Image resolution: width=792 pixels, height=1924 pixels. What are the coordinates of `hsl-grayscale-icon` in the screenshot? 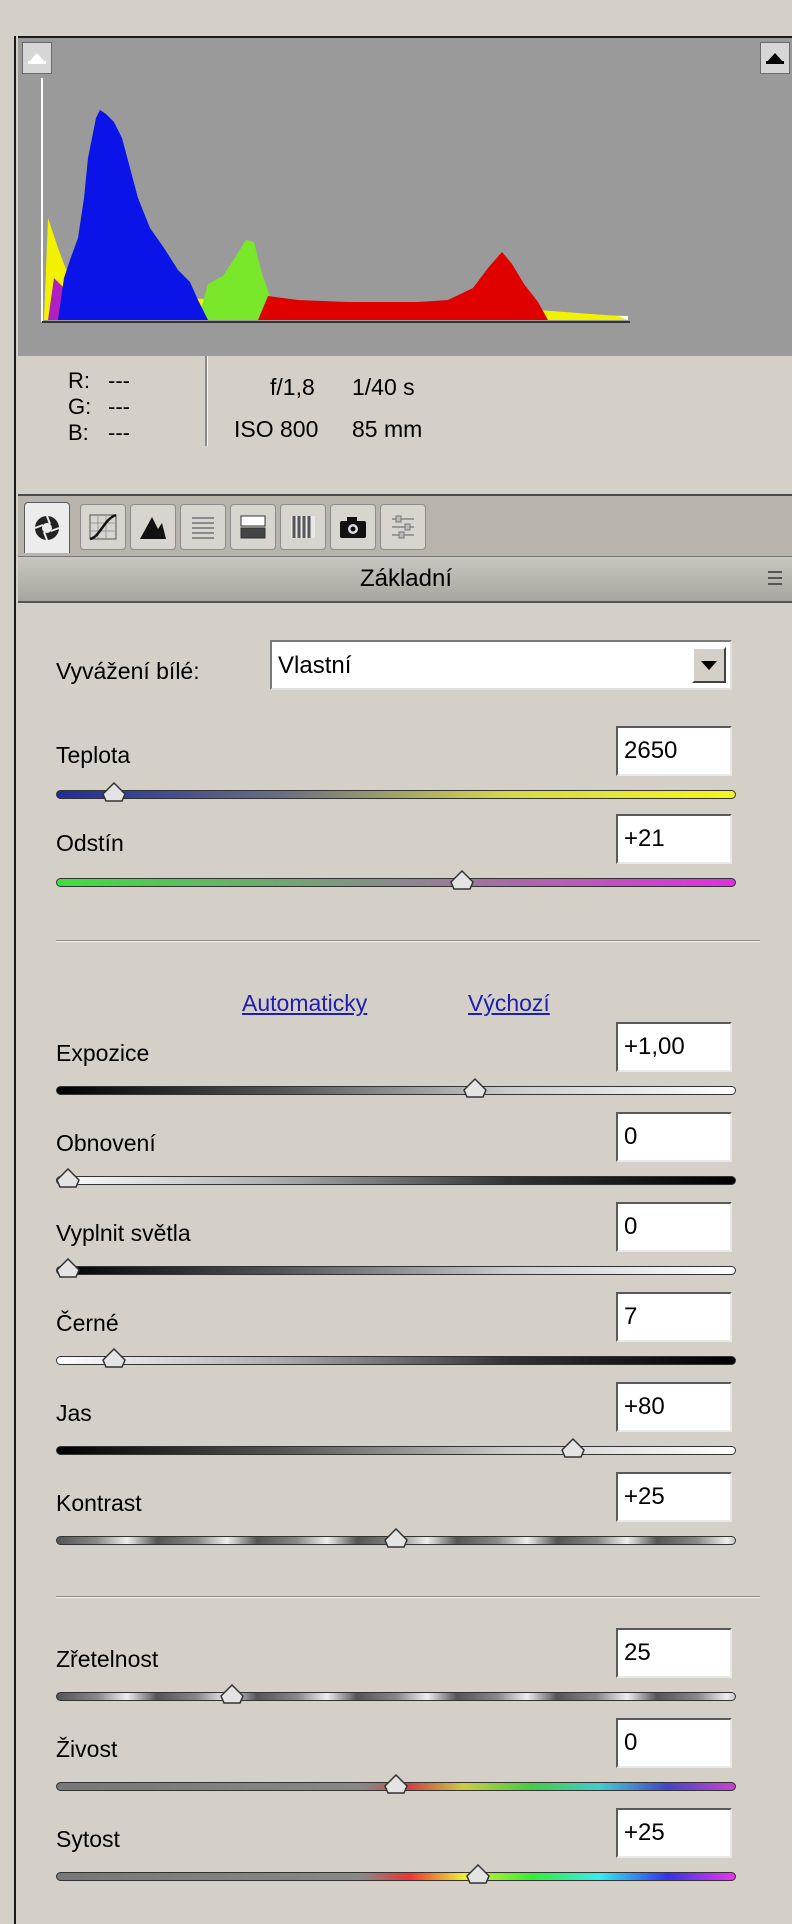 It's located at (203, 528).